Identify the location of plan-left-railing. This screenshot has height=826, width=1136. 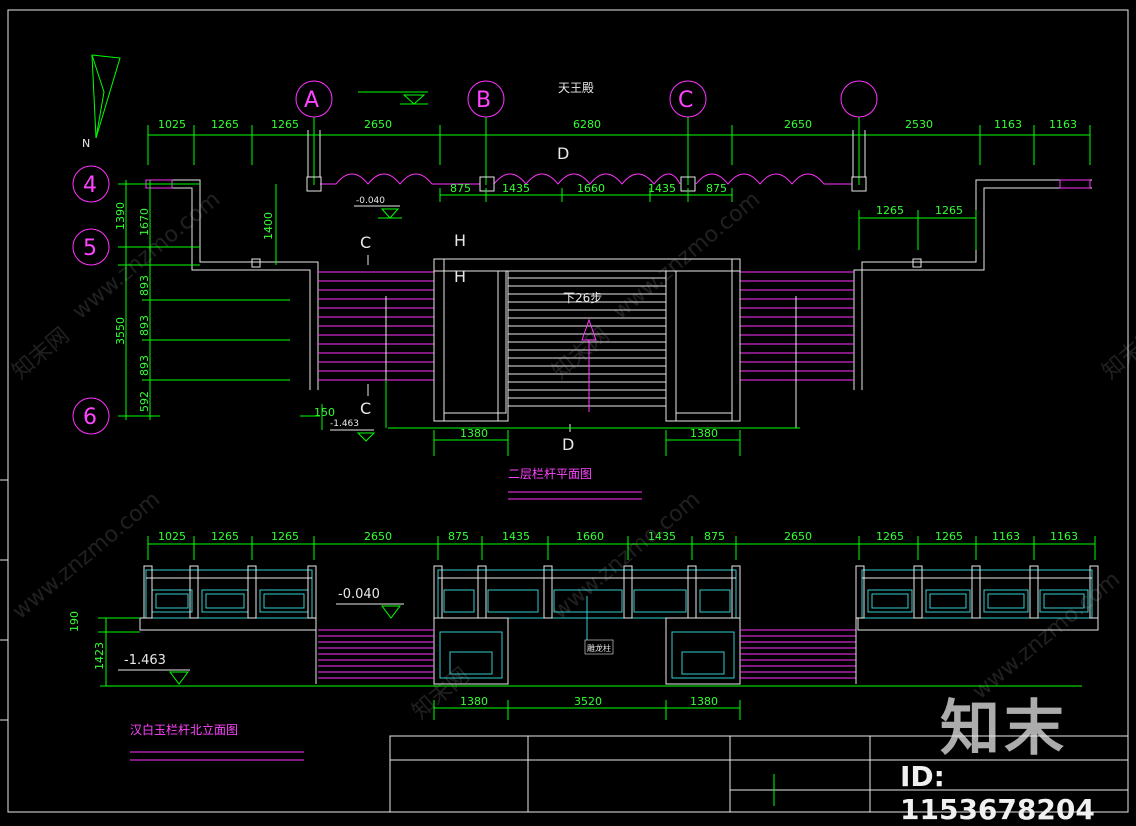
(232, 284).